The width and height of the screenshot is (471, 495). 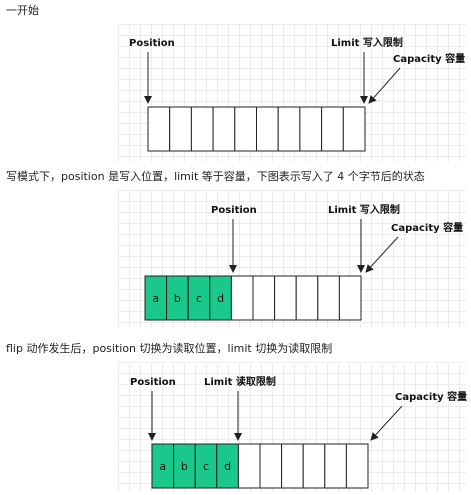 I want to click on limit-label: Limit 读取限制, so click(x=240, y=381).